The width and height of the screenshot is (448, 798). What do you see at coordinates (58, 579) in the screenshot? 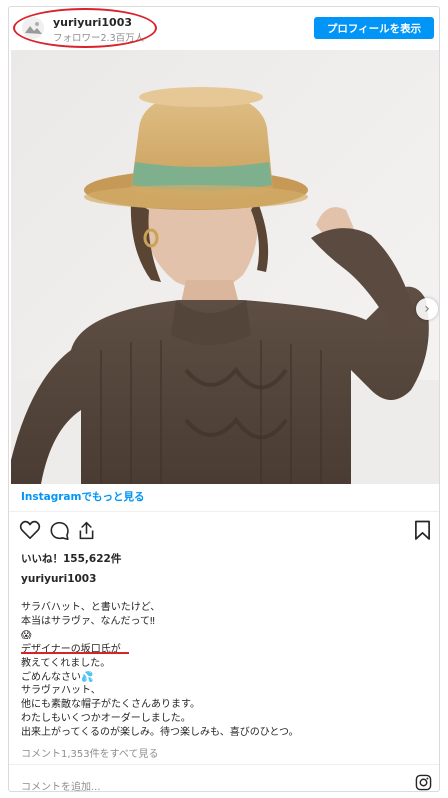
I see `caption-username: yuriyuri1003` at bounding box center [58, 579].